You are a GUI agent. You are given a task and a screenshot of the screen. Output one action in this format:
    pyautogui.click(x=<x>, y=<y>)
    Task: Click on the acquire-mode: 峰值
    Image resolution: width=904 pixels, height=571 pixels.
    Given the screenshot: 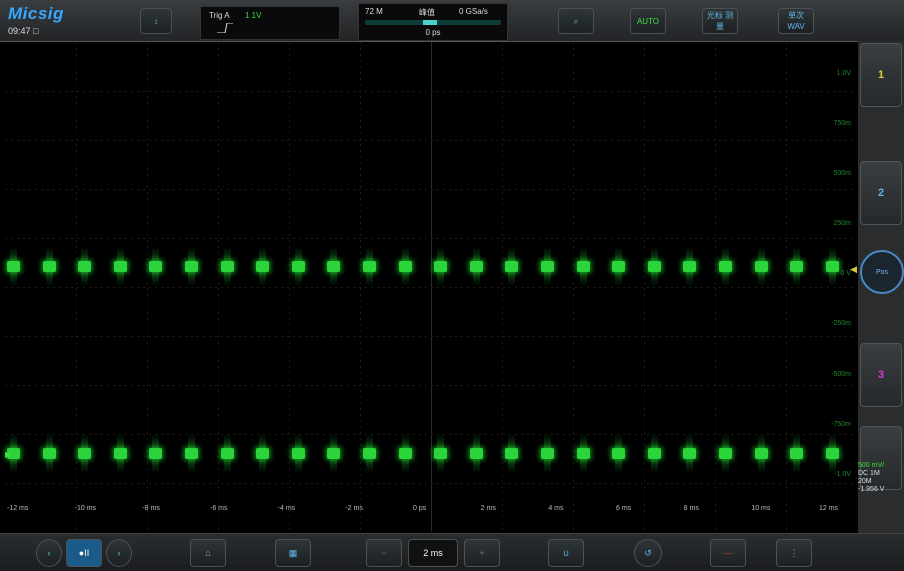 What is the action you would take?
    pyautogui.click(x=427, y=12)
    